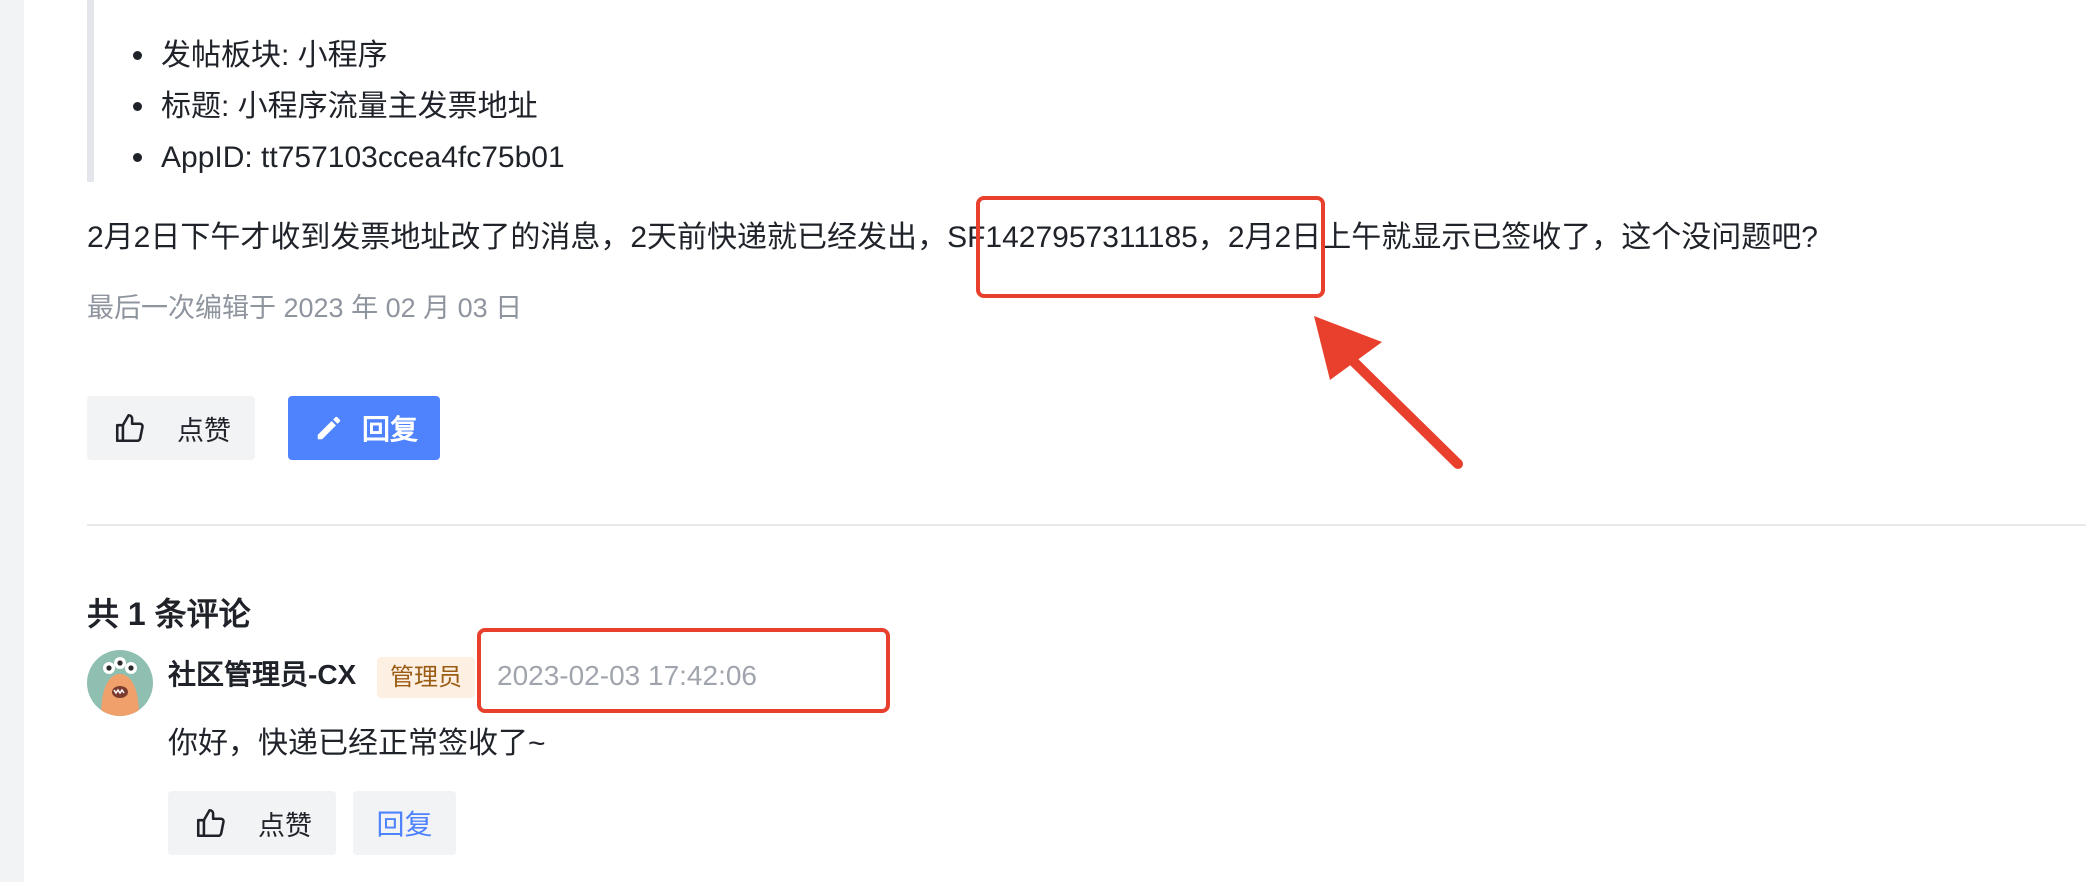 The image size is (2086, 882). Describe the element at coordinates (1072, 237) in the screenshot. I see `tracking-number: SF1427957311185` at that location.